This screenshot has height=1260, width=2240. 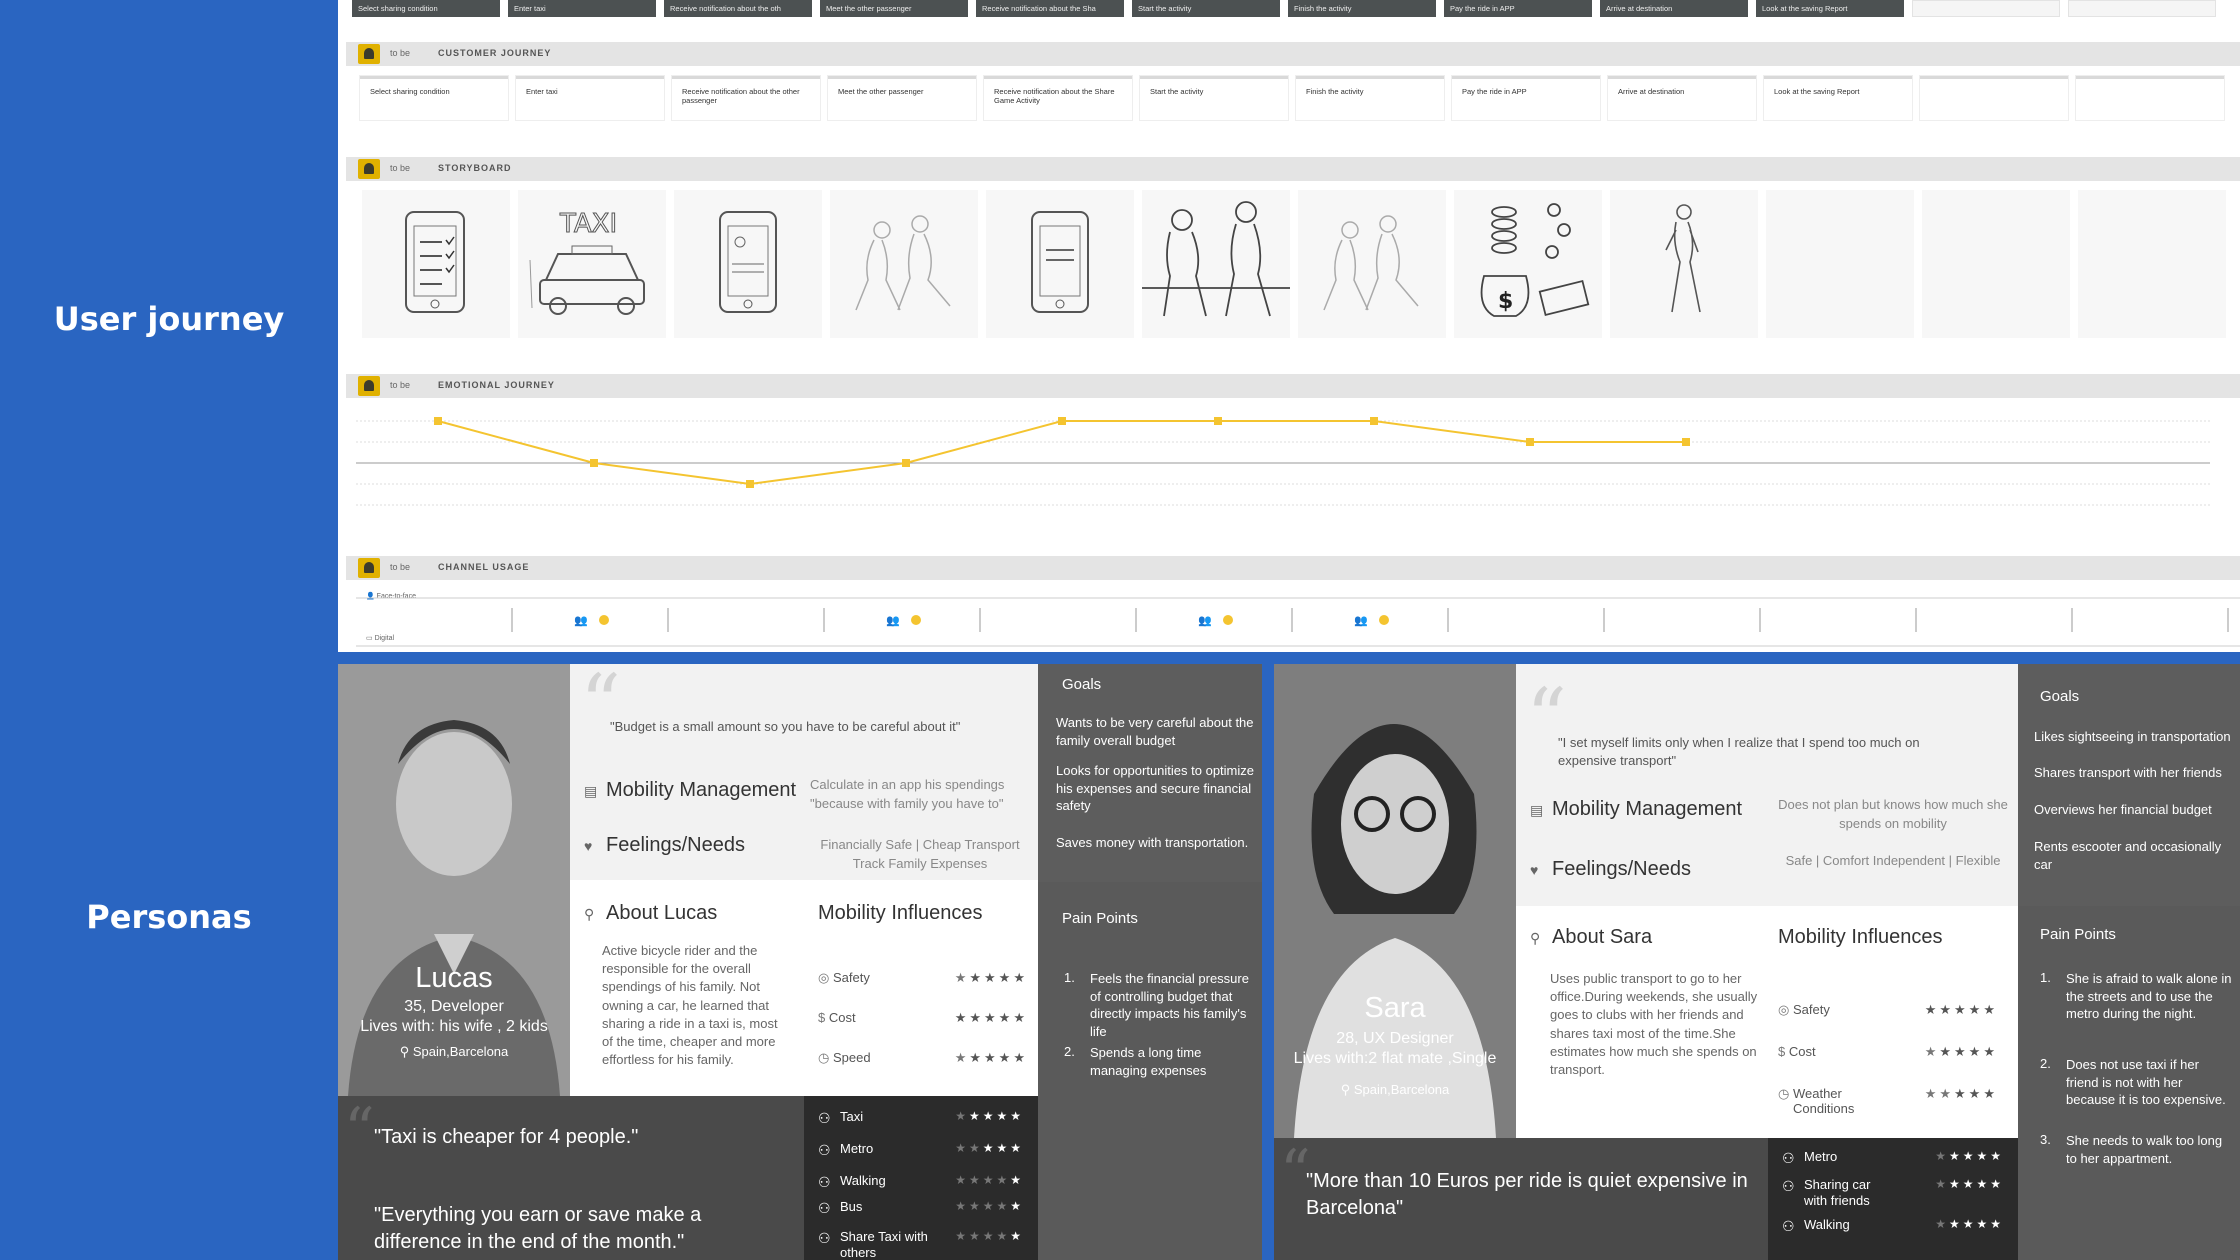 I want to click on transport-row: ⚇ Share Taxi with others ★★★★★, so click(x=921, y=1243).